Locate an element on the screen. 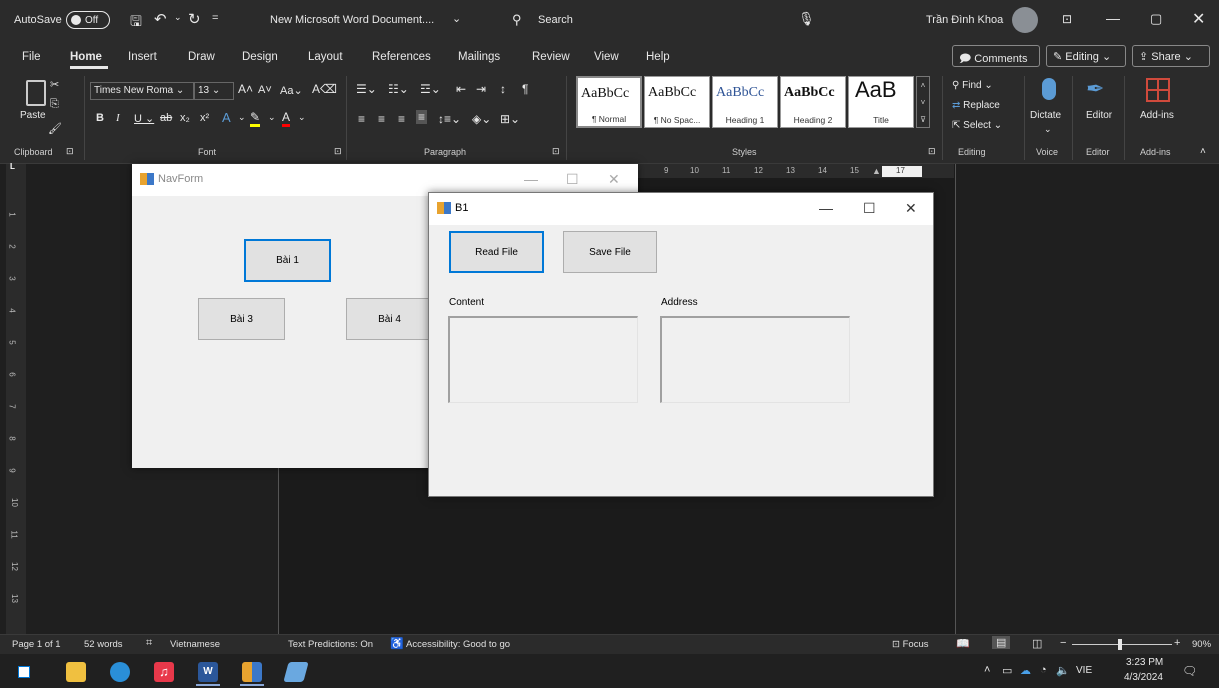  highlight-dropdown-icon: ⌄ is located at coordinates (272, 117).